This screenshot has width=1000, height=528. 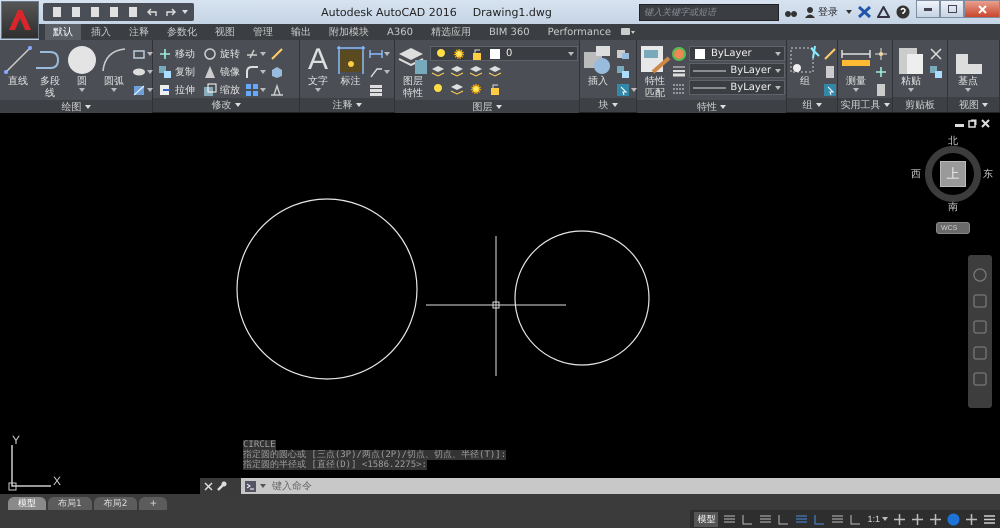 What do you see at coordinates (580, 32) in the screenshot?
I see `ribbon-tab: Performance` at bounding box center [580, 32].